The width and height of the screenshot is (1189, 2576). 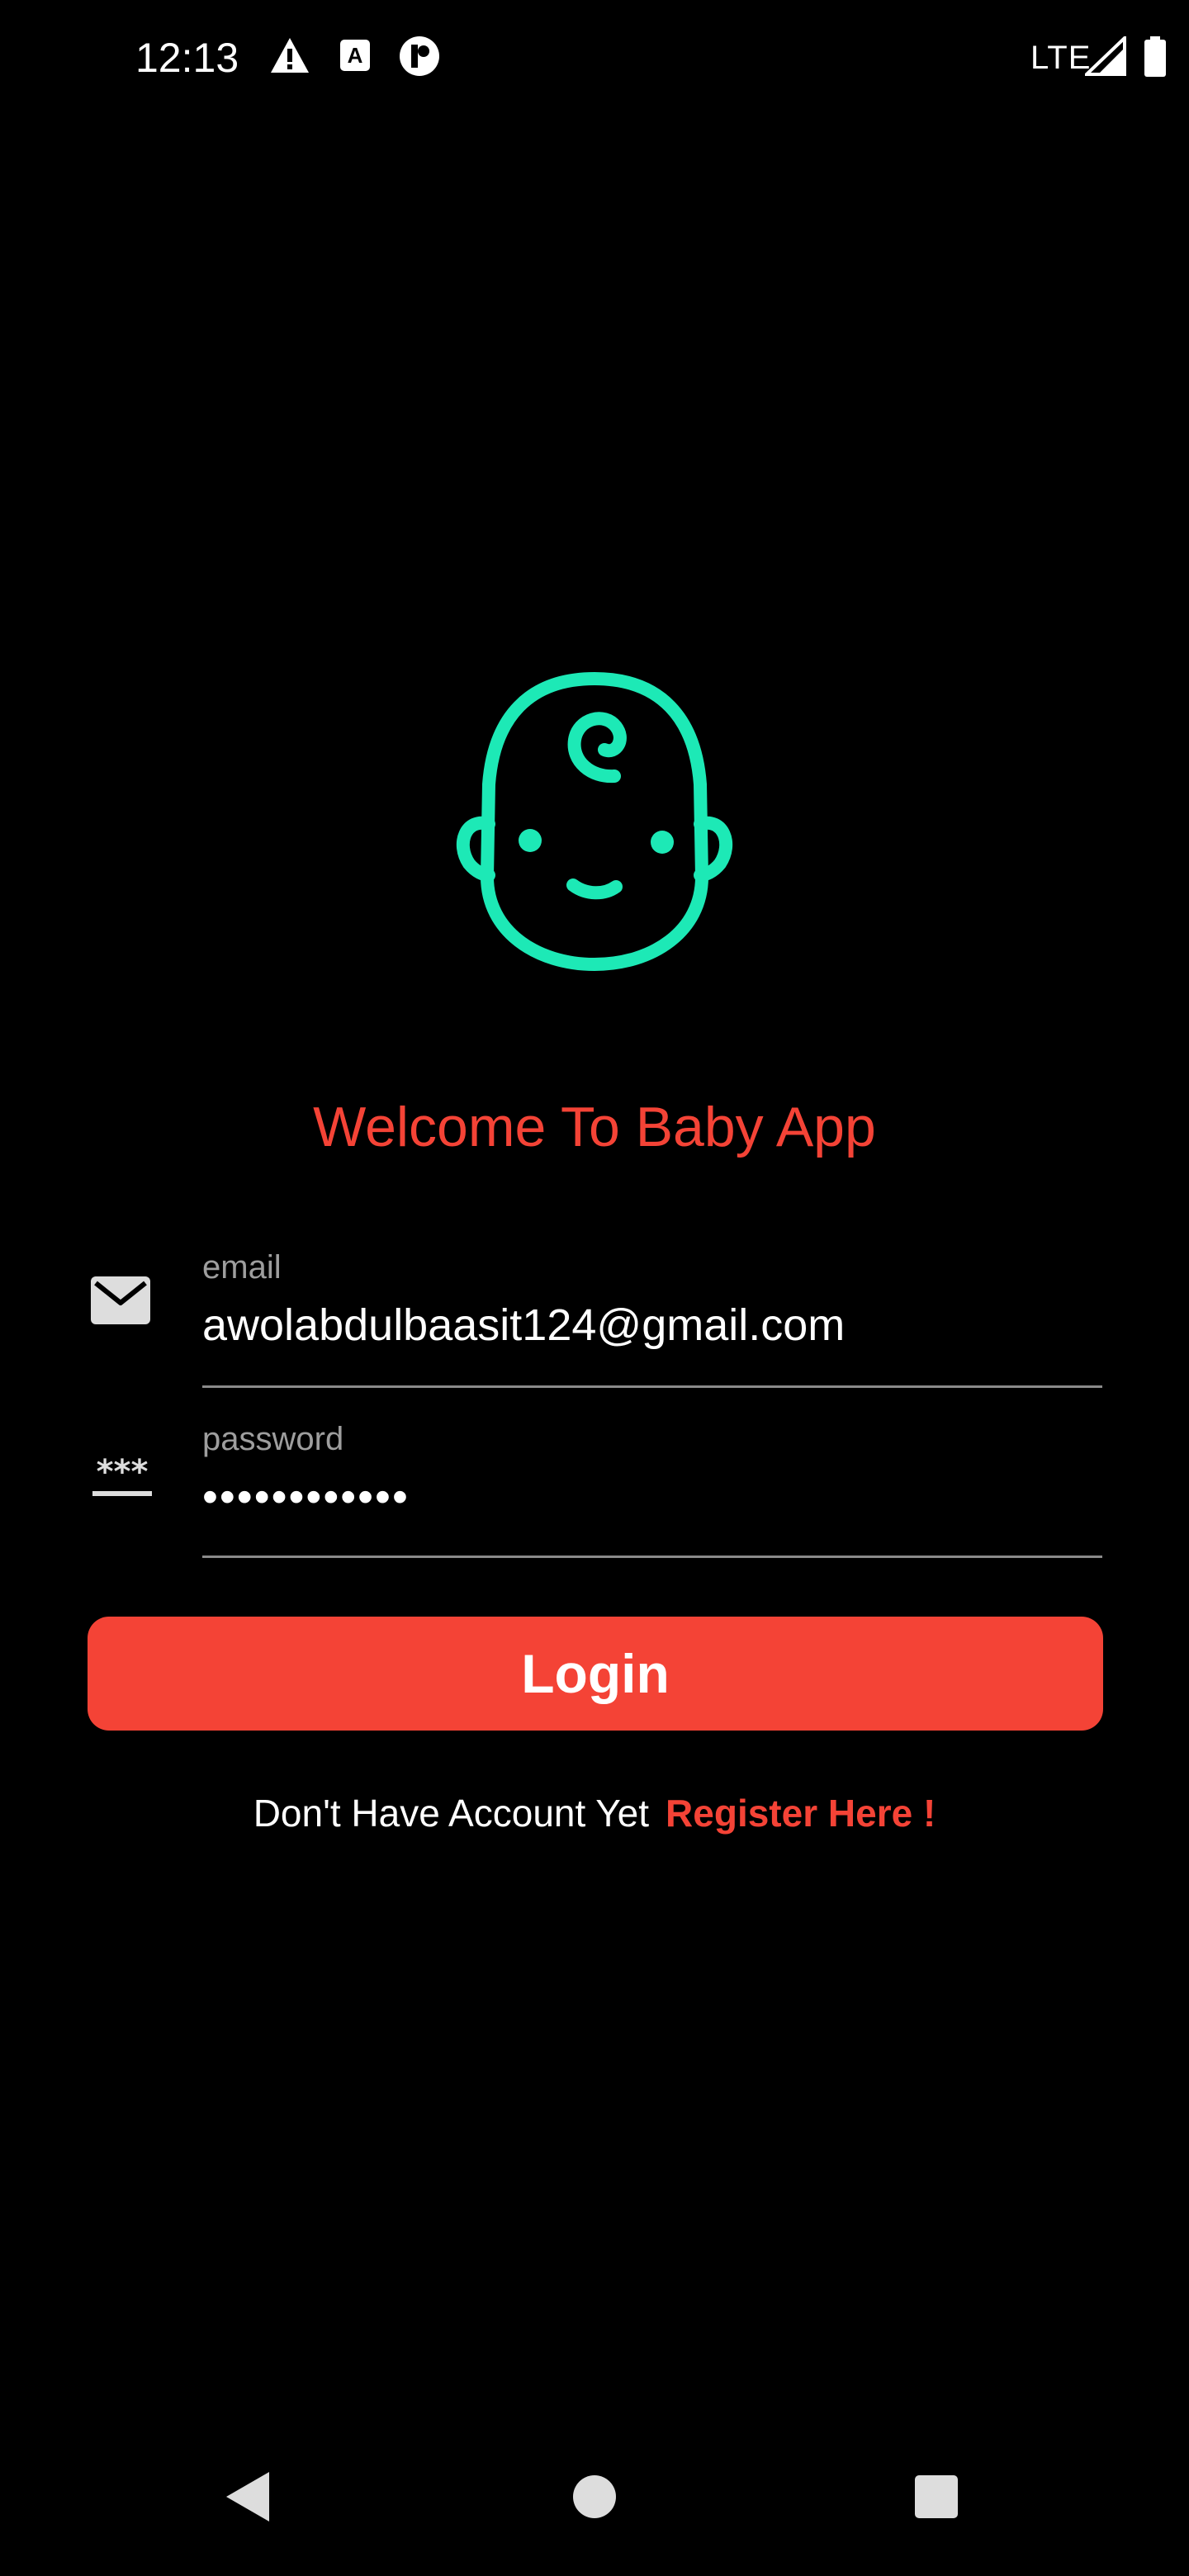 I want to click on status-bar: 12:13 A LTE, so click(x=594, y=58).